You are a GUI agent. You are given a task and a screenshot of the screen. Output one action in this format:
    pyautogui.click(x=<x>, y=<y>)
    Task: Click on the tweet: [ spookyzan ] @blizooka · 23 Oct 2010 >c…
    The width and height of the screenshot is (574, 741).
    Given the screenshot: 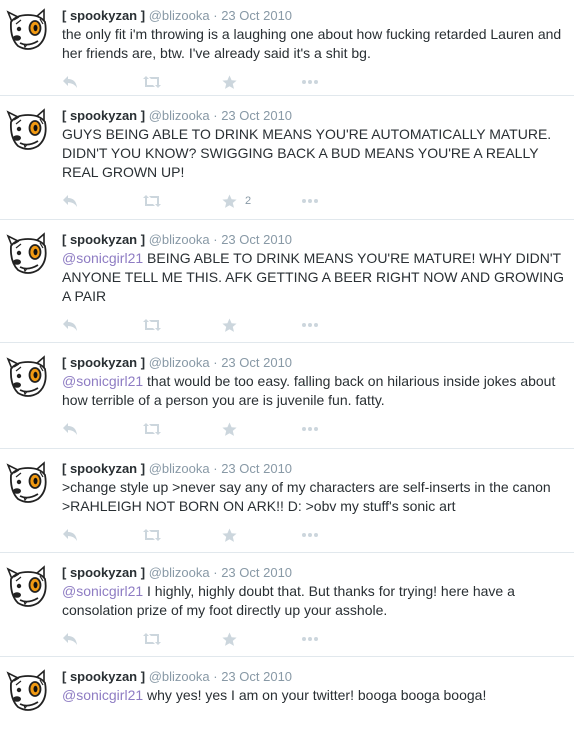 What is the action you would take?
    pyautogui.click(x=287, y=501)
    